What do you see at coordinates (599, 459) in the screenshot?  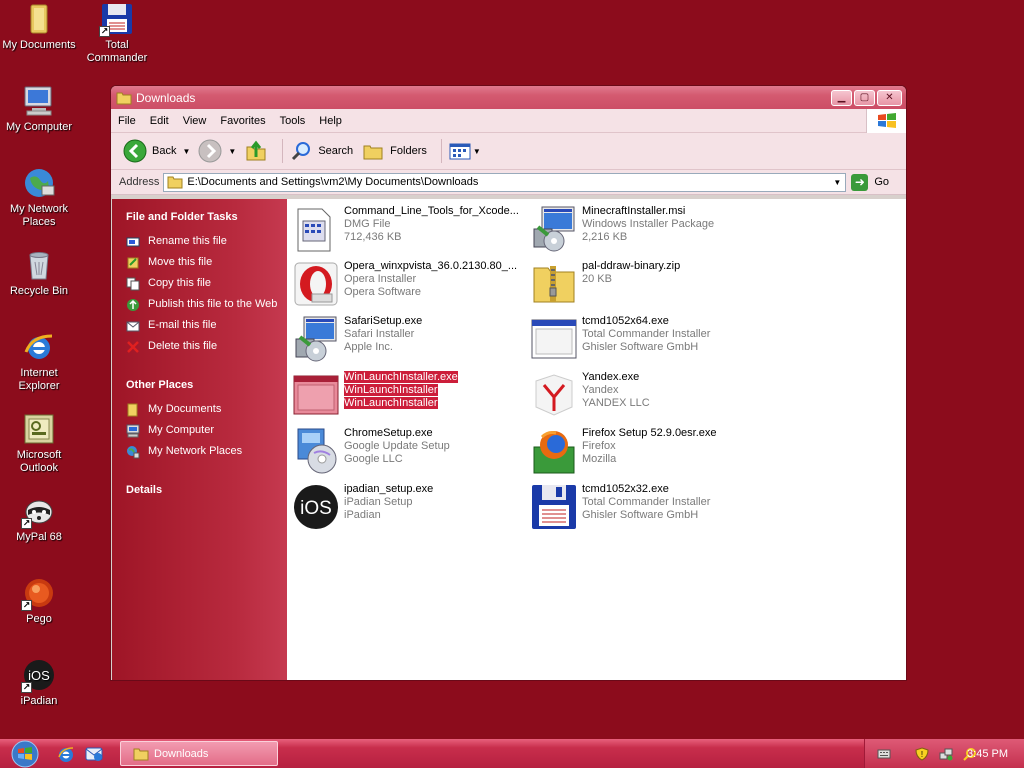 I see `file-info: Mozilla` at bounding box center [599, 459].